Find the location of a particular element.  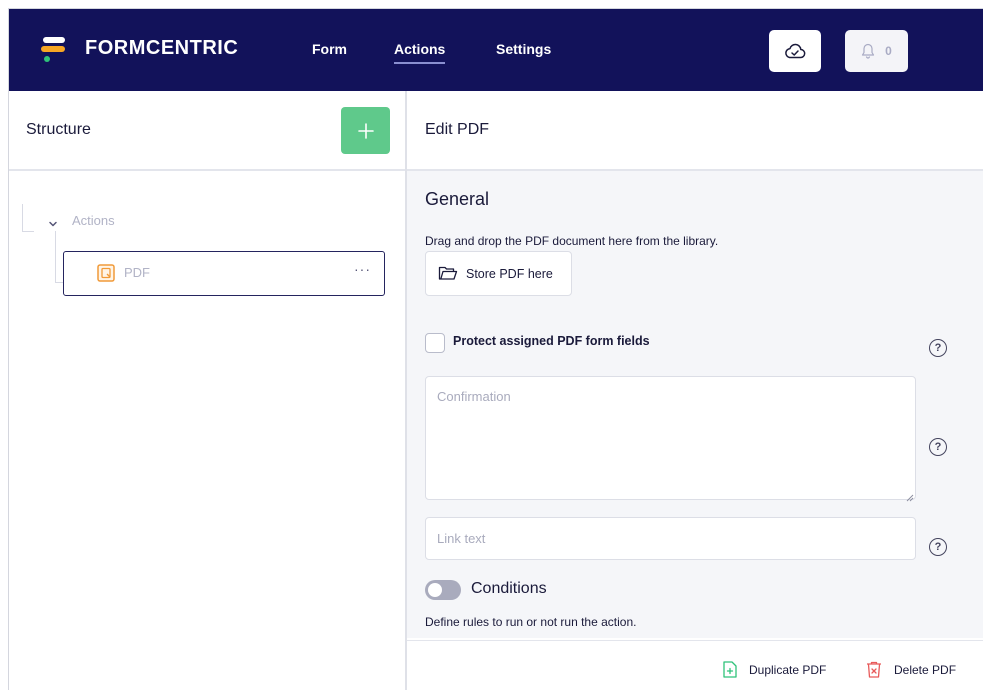

structure-header: Structure is located at coordinates (207, 131).